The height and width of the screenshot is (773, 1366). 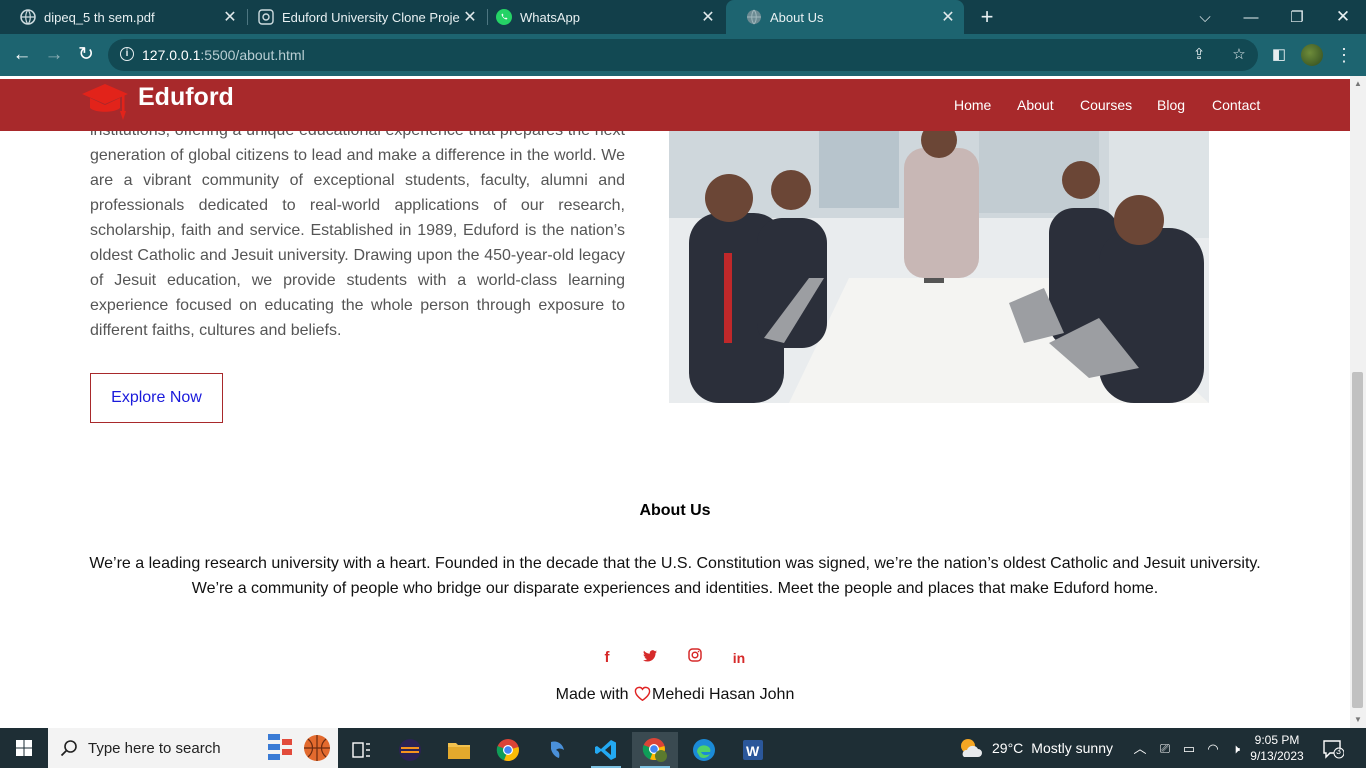 I want to click on address-bar: i 127.0.0.1:5500/about.html ⇪ ☆, so click(x=683, y=55).